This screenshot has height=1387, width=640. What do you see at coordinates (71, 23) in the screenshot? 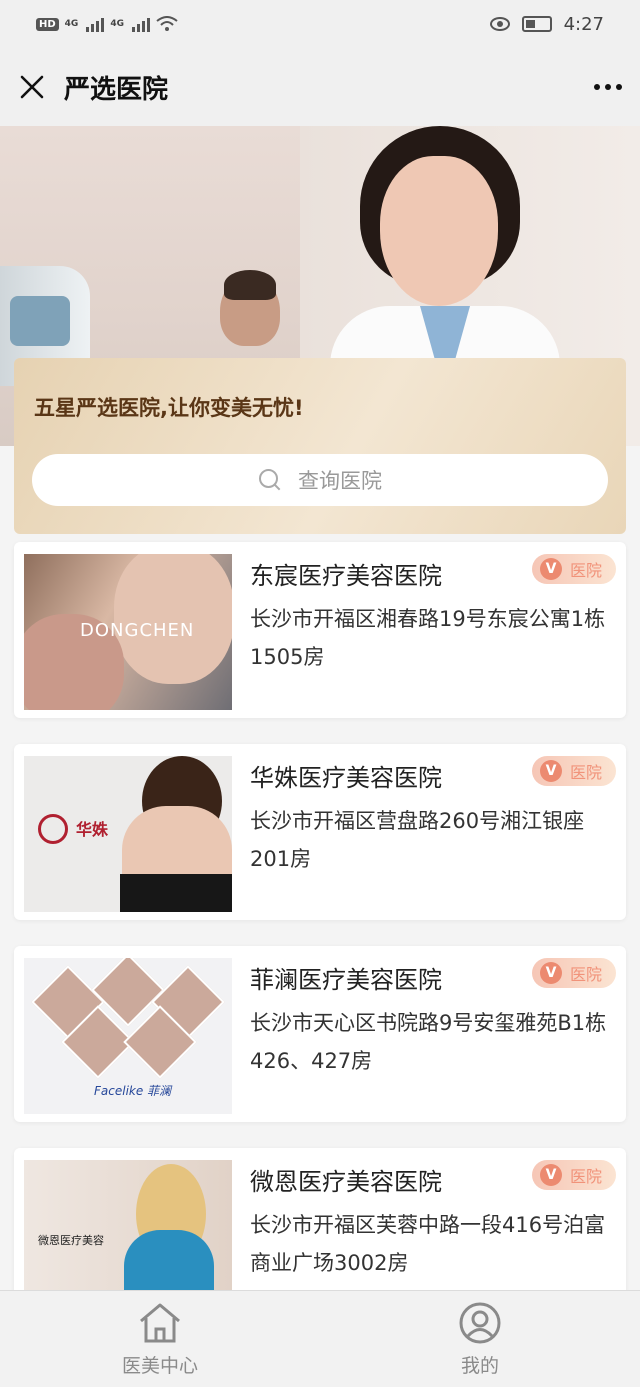
I see `network-label: 4G` at bounding box center [71, 23].